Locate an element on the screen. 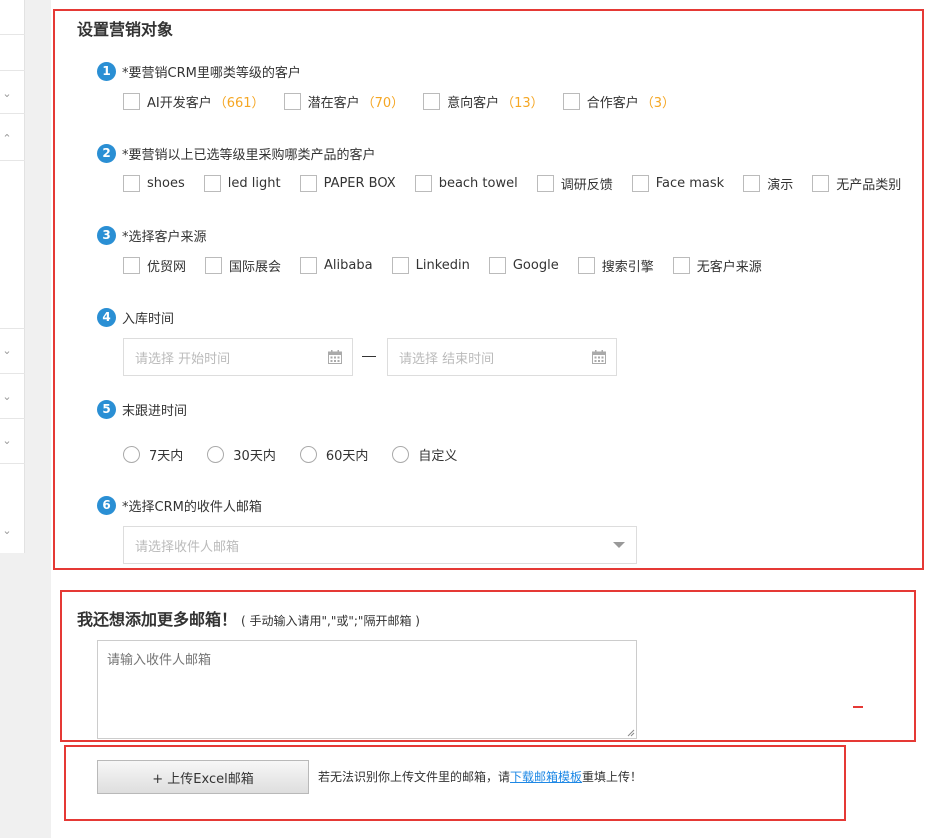 The height and width of the screenshot is (838, 932). checkbox-source-expo: 国际展会 is located at coordinates (243, 265).